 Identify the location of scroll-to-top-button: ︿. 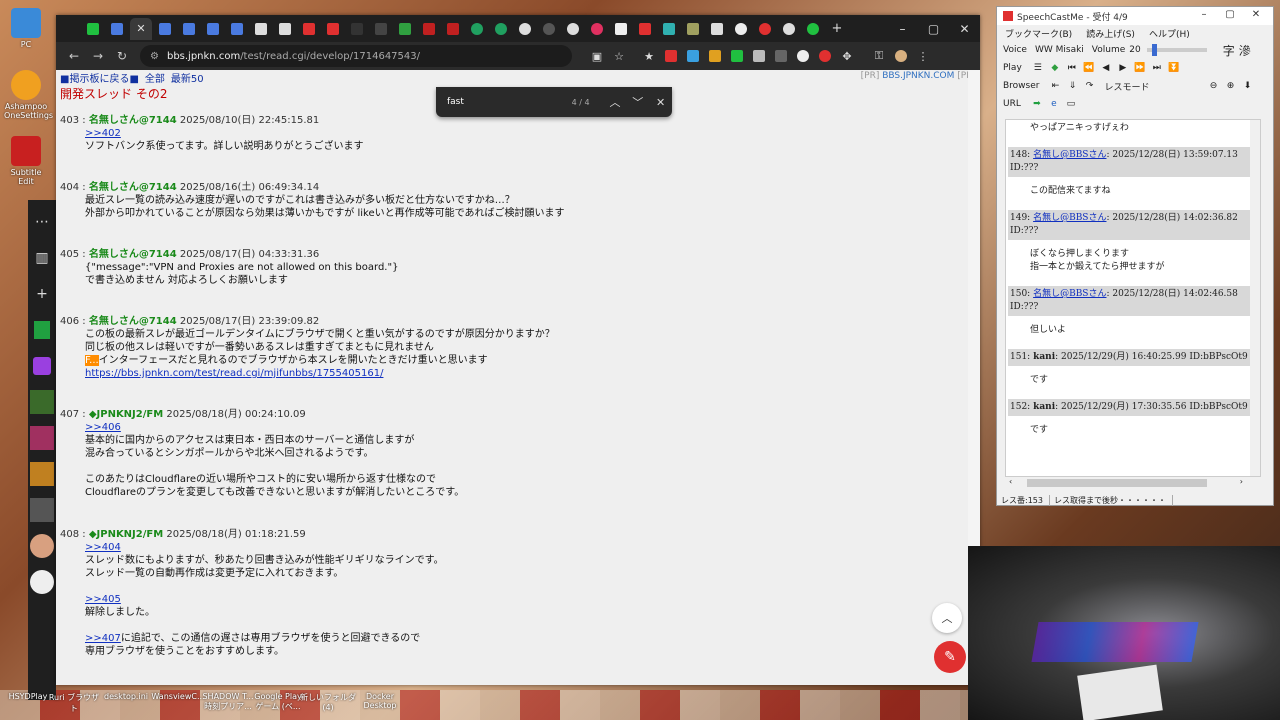
(947, 618).